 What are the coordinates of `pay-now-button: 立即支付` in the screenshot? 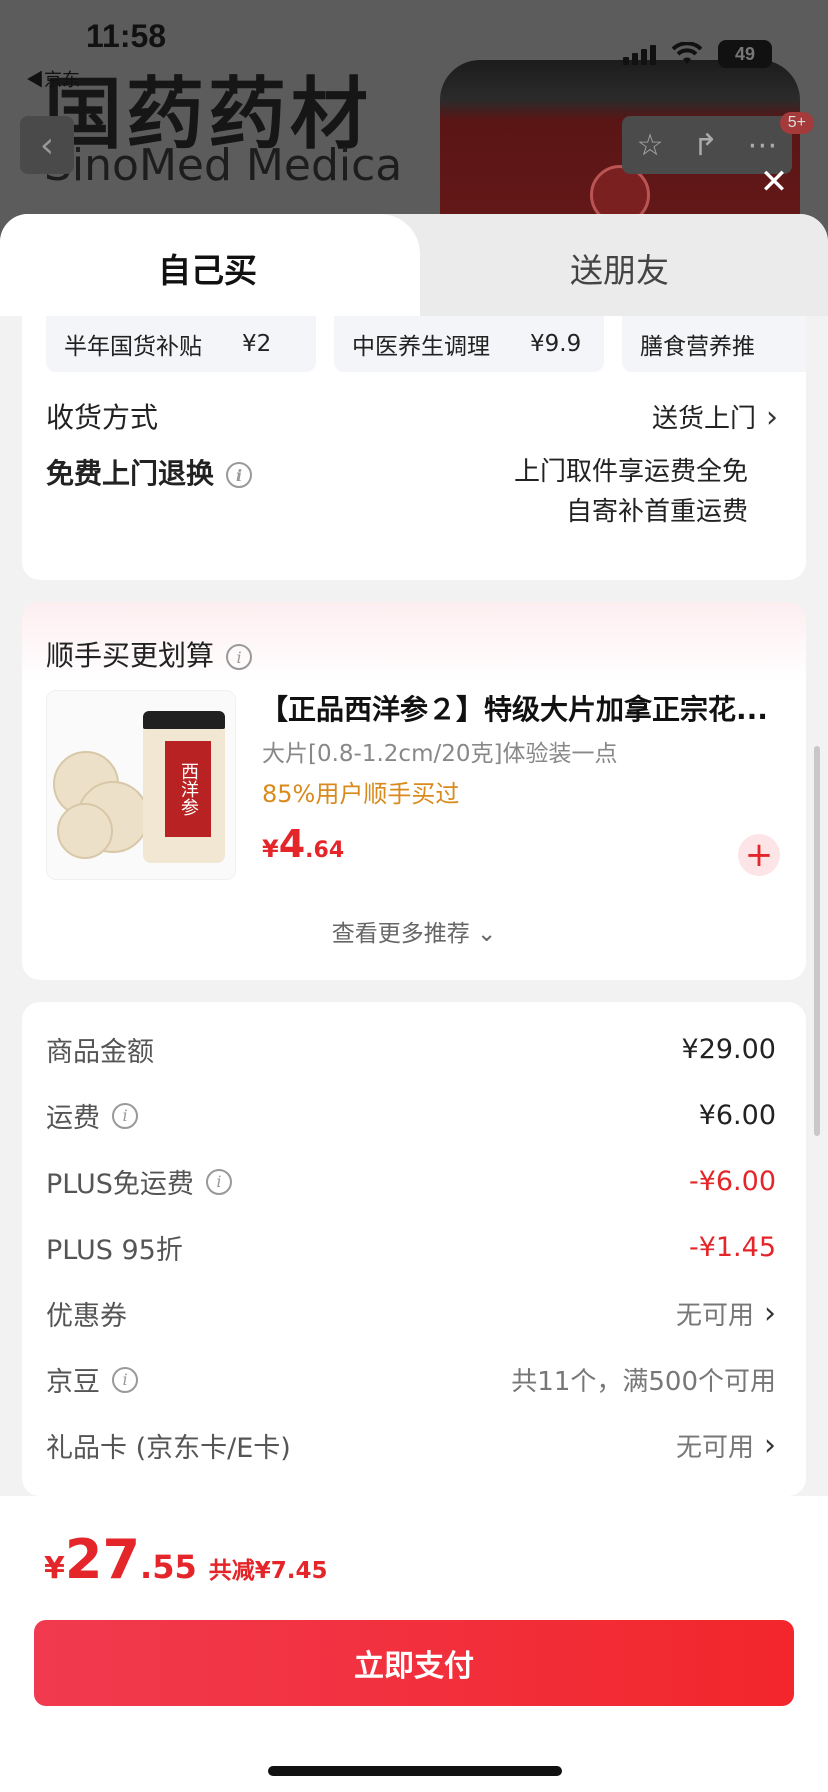 It's located at (414, 1663).